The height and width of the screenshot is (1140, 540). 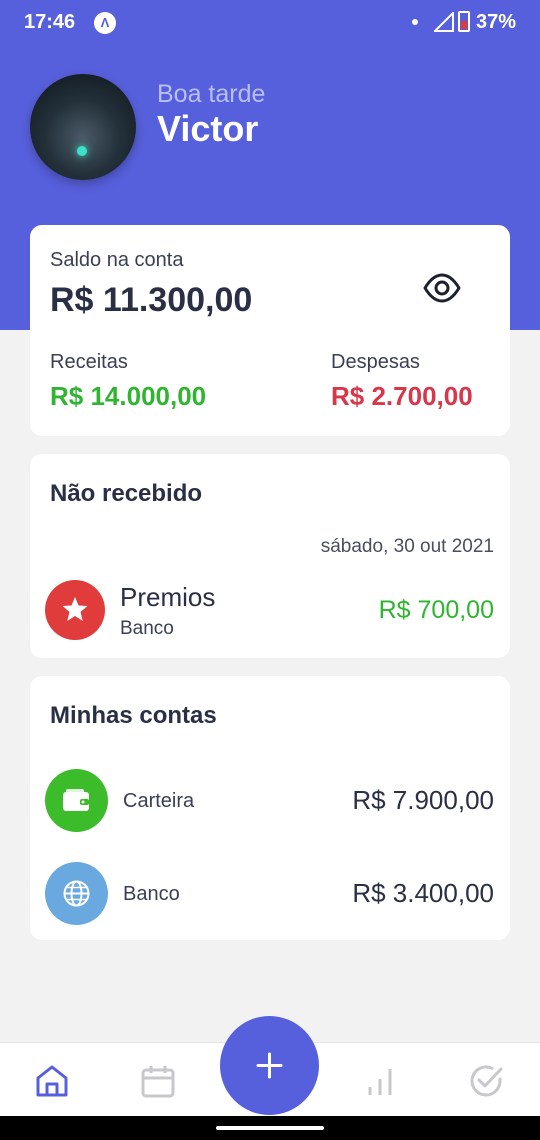 I want to click on greeting-subtitle: Boa tarde, so click(x=211, y=94).